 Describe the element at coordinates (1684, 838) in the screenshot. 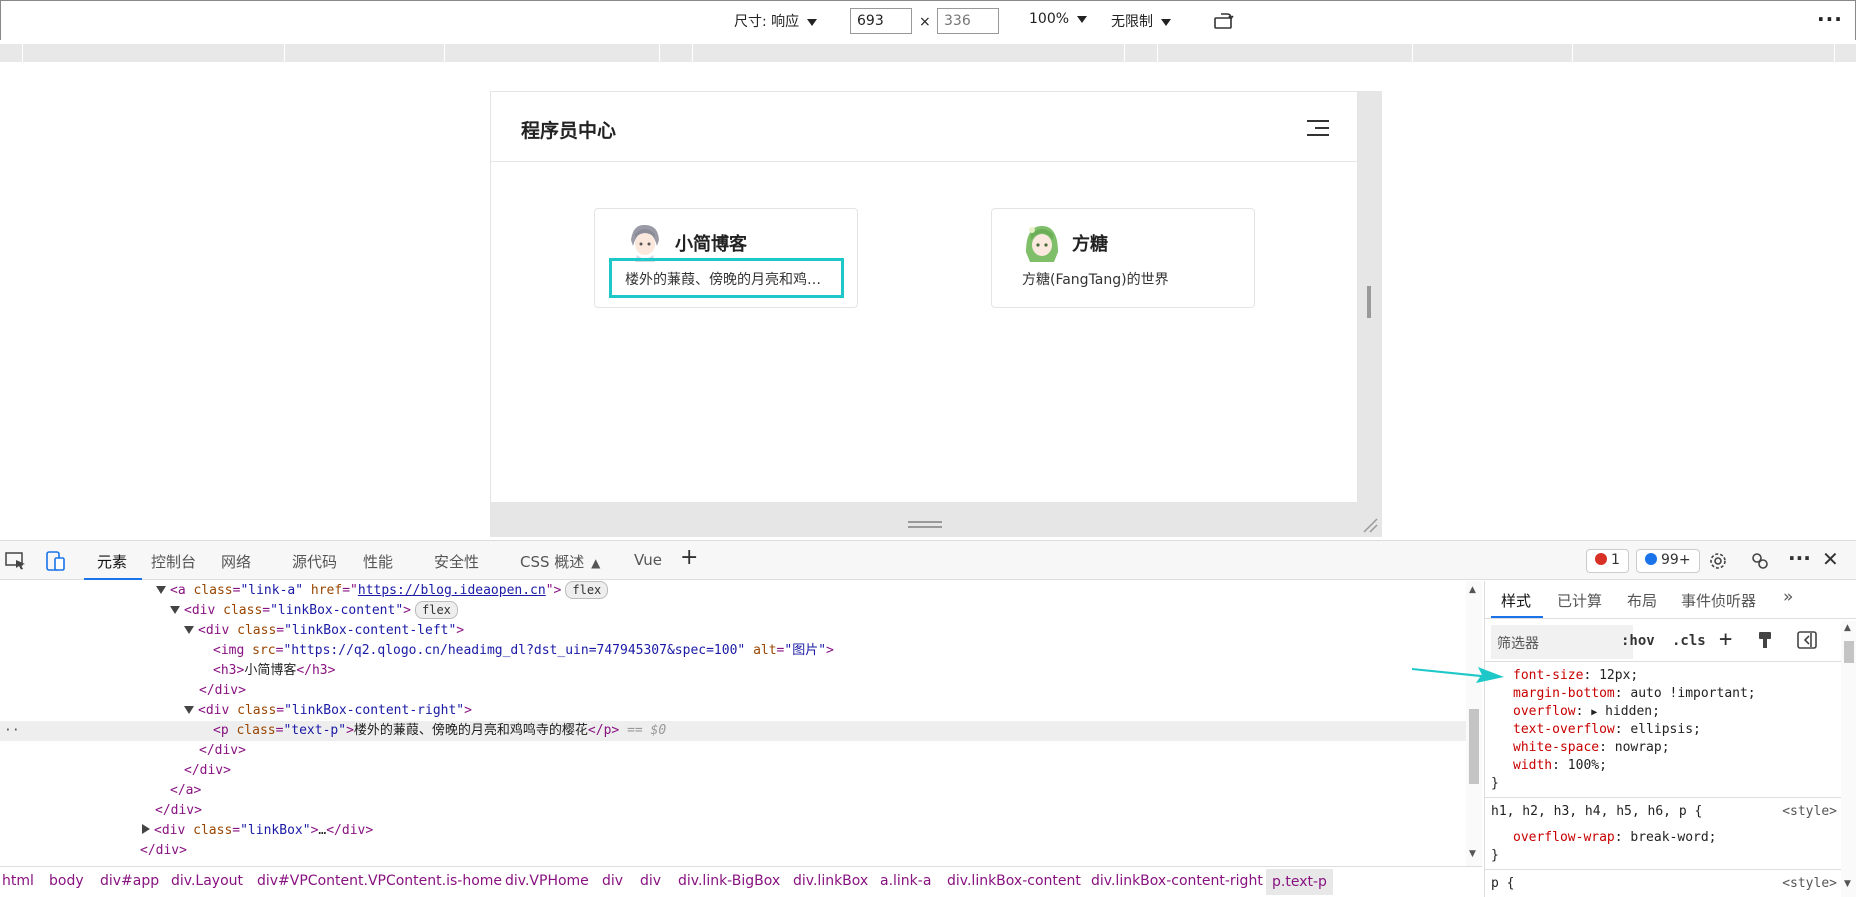

I see `css-declaration: overflow-wrap: break-word;` at that location.